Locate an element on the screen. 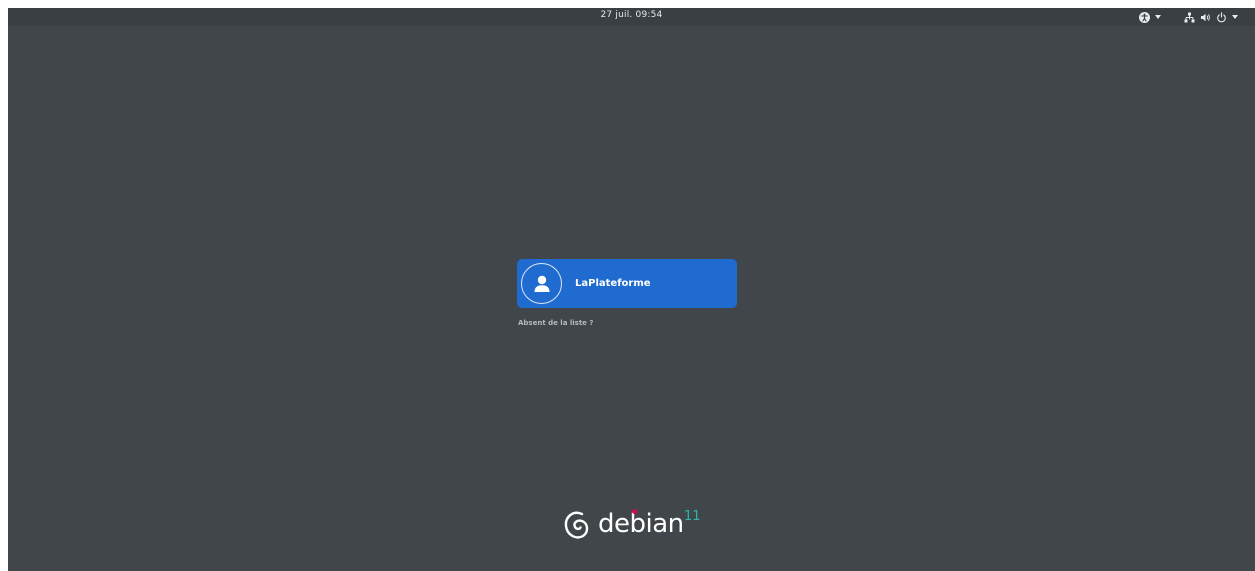  system-menu-button is located at coordinates (1211, 17).